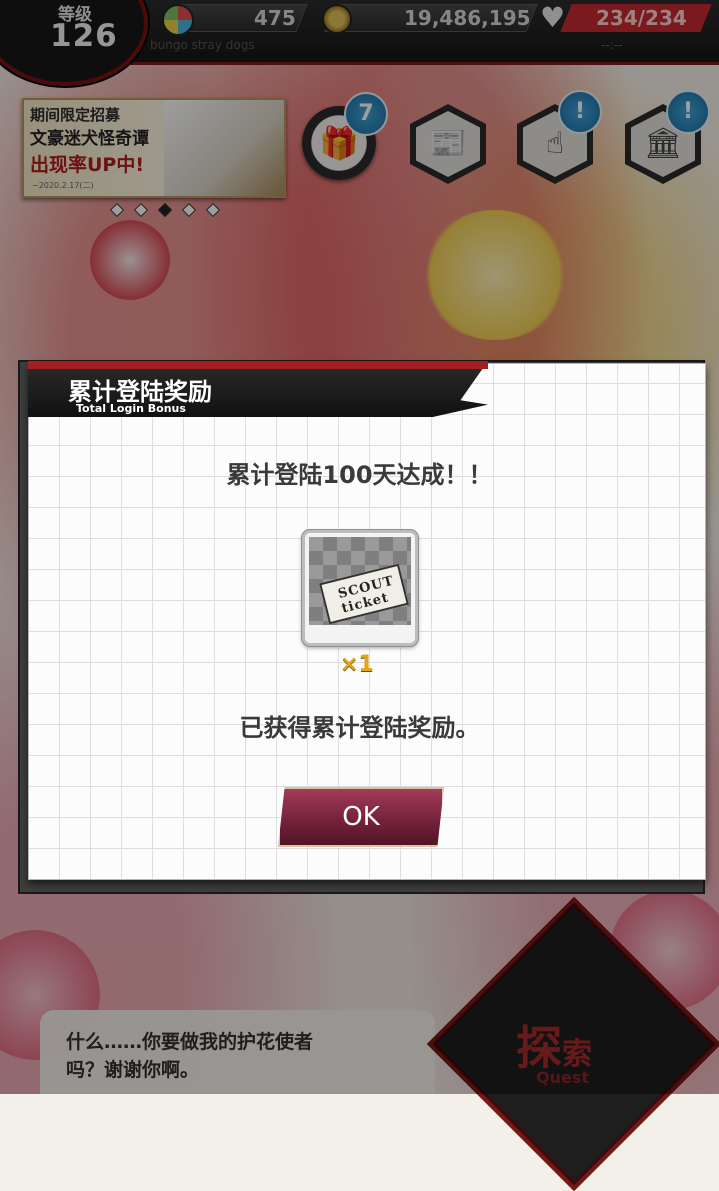 The height and width of the screenshot is (1191, 719). Describe the element at coordinates (357, 664) in the screenshot. I see `reward-quantity: ×1` at that location.